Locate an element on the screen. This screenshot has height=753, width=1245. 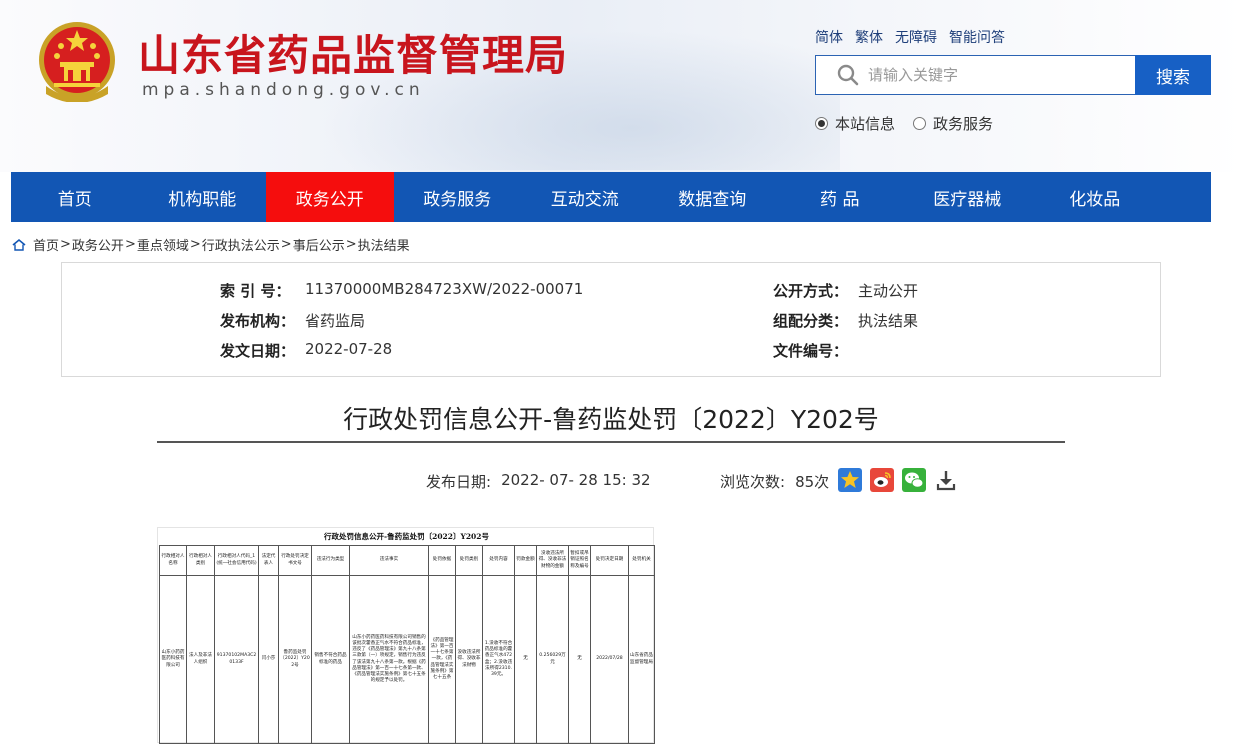
meta-org-label: 发布机构： is located at coordinates (258, 321).